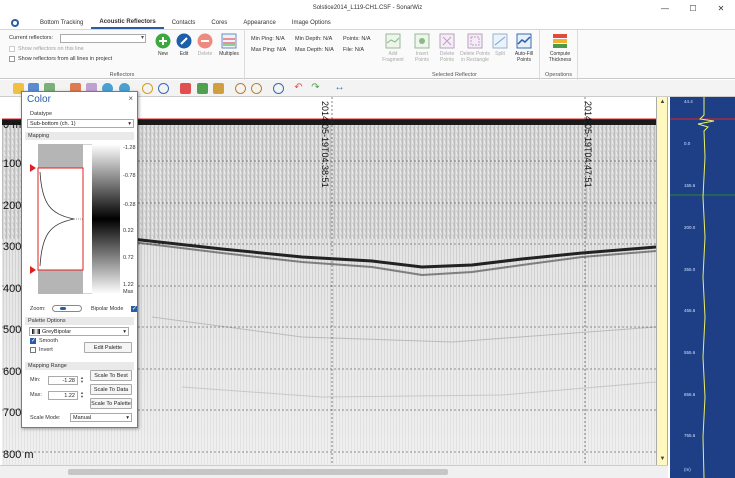 The height and width of the screenshot is (478, 735). What do you see at coordinates (127, 22) in the screenshot?
I see `tab-acoustic-reflectors: Acoustic Reflectors` at bounding box center [127, 22].